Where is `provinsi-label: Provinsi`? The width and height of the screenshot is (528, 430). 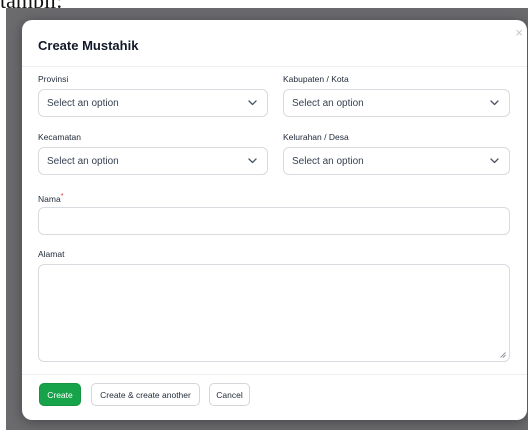 provinsi-label: Provinsi is located at coordinates (53, 79).